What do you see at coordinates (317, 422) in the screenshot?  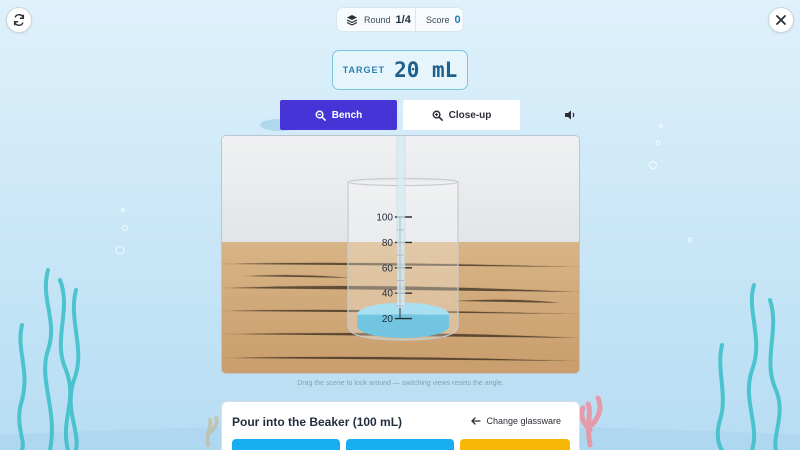 I see `panel-title: Pour into the Beaker (100 mL)` at bounding box center [317, 422].